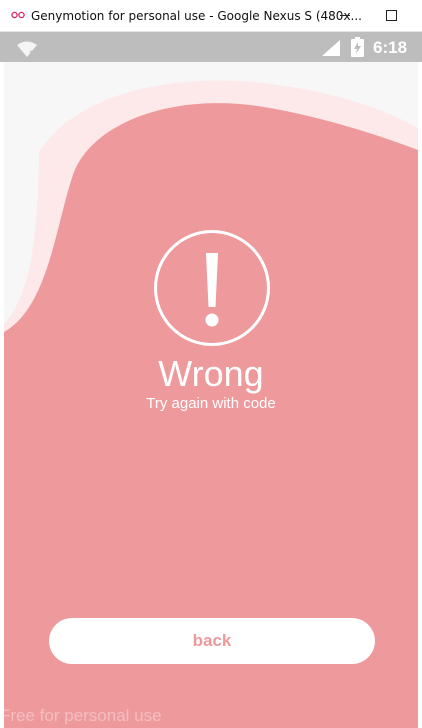 The image size is (422, 728). I want to click on wifi-question-icon: ?, so click(27, 49).